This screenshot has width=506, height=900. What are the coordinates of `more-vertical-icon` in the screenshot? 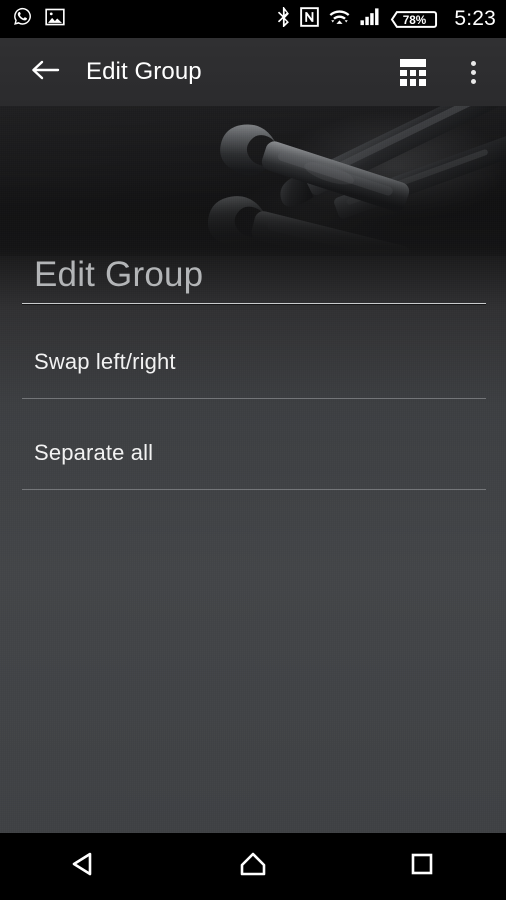 It's located at (473, 72).